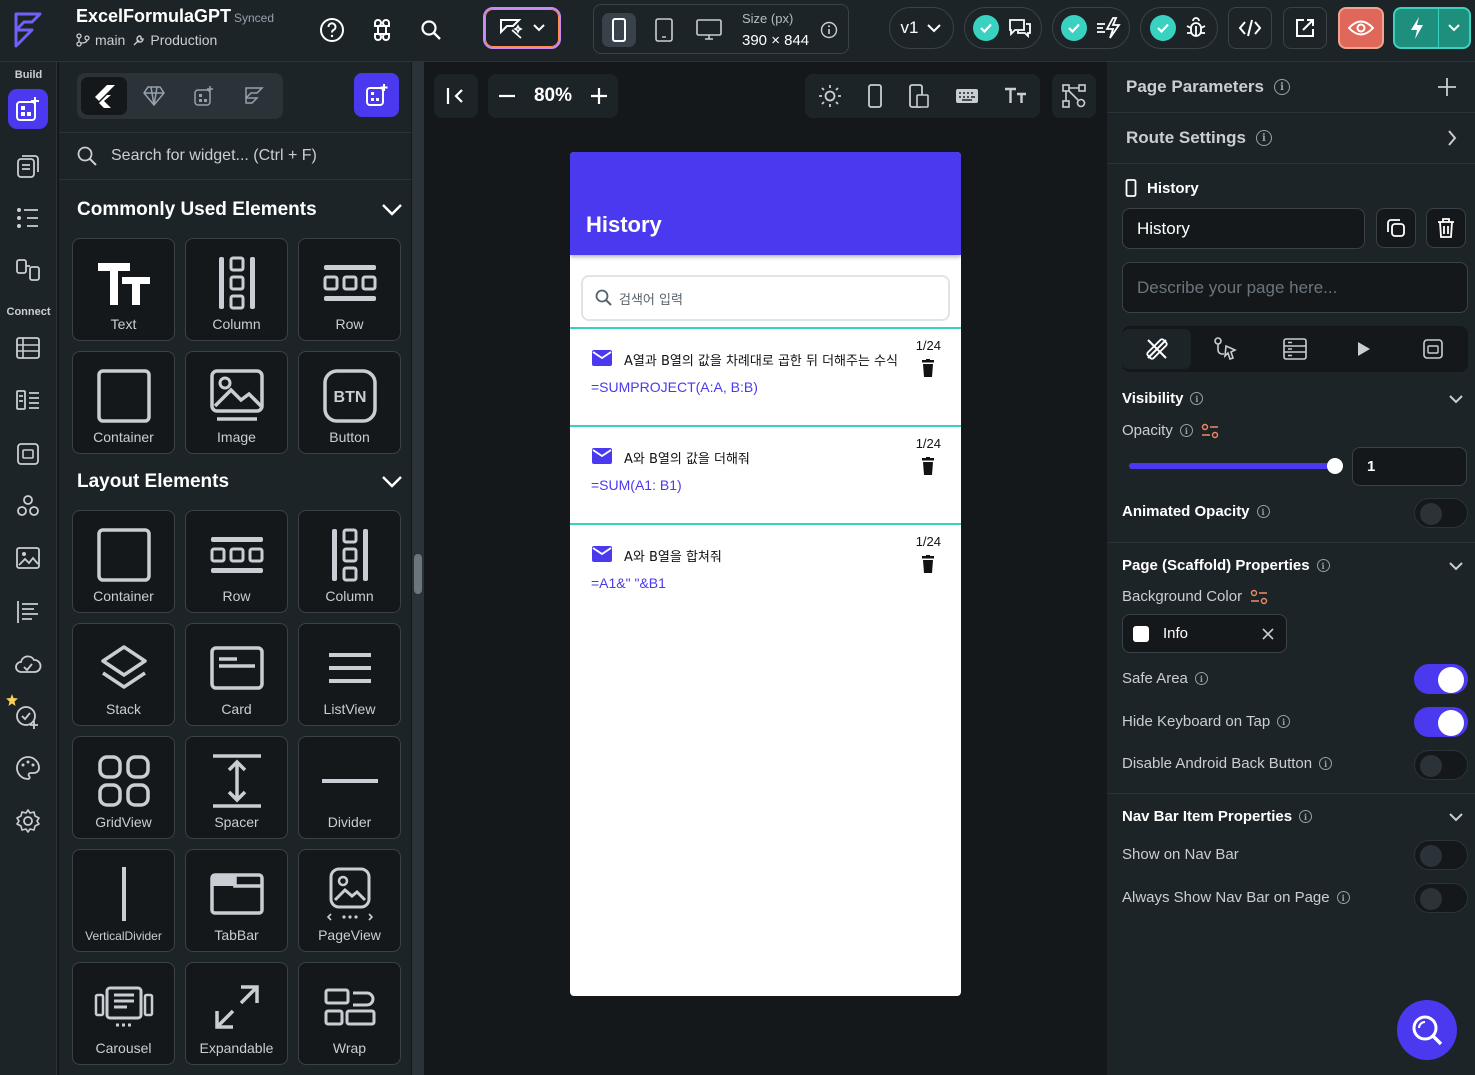 The height and width of the screenshot is (1075, 1475). I want to click on size-value: 390 × 844, so click(775, 40).